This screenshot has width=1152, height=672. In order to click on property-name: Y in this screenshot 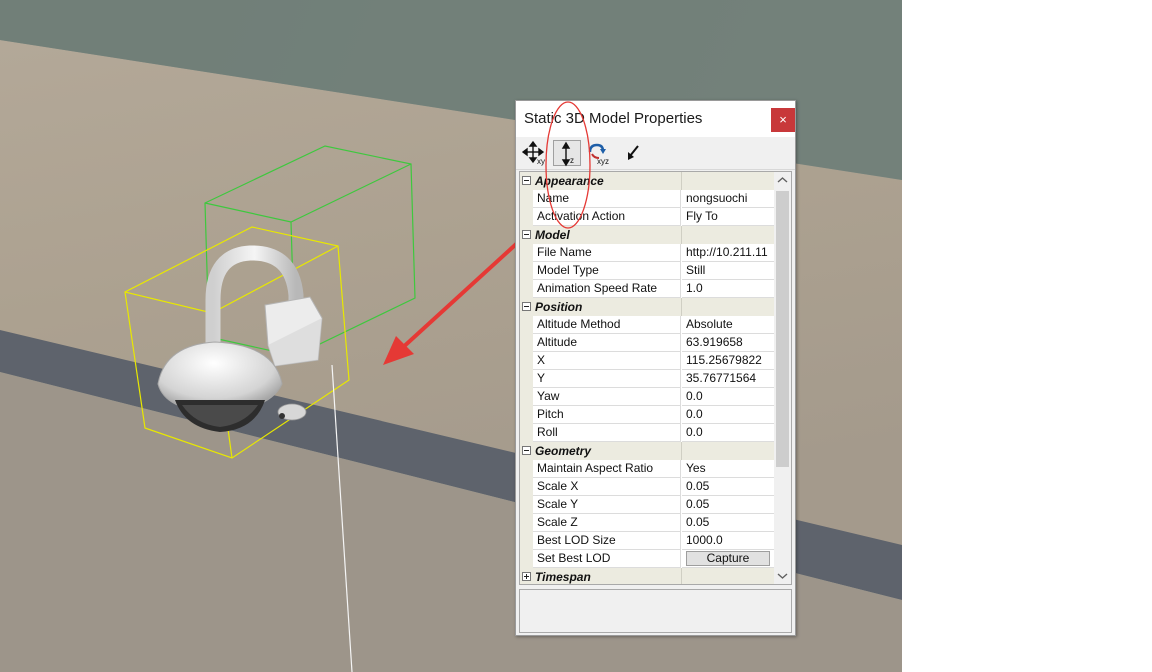, I will do `click(607, 379)`.